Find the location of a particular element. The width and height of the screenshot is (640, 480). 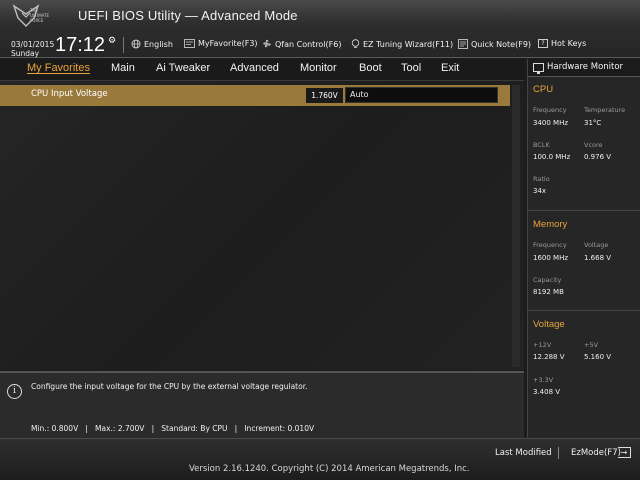

ezmode-button: EzMode(F7) is located at coordinates (596, 453).